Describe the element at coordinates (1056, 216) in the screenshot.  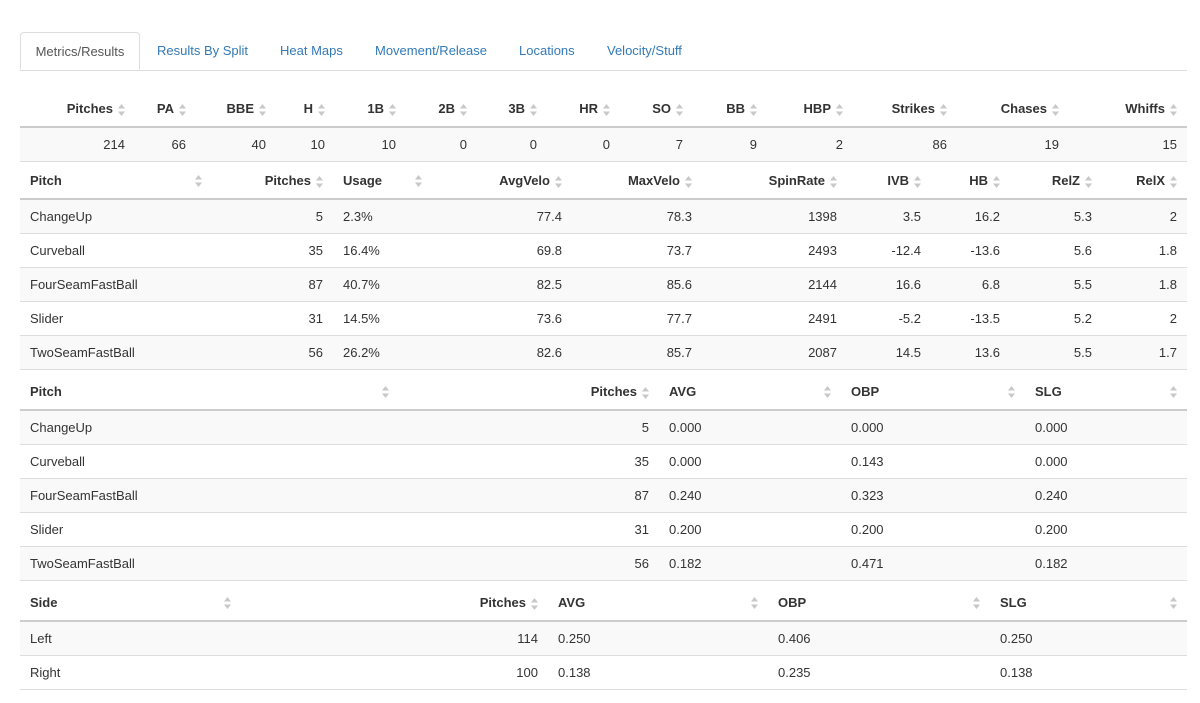
I see `table-cell: 5.3` at that location.